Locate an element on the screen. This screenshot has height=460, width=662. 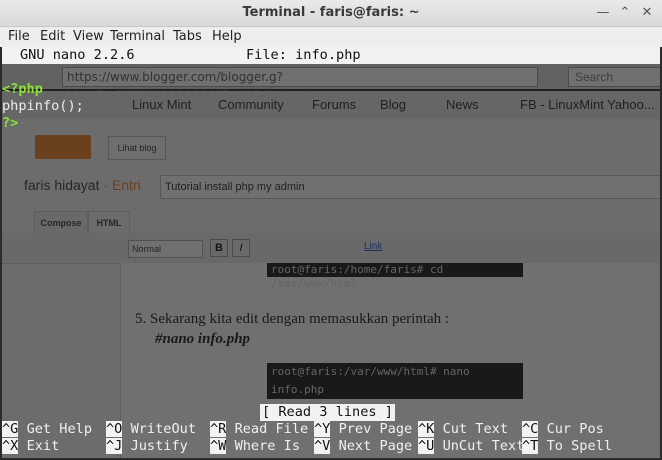
close-icon: ✕ is located at coordinates (647, 13).